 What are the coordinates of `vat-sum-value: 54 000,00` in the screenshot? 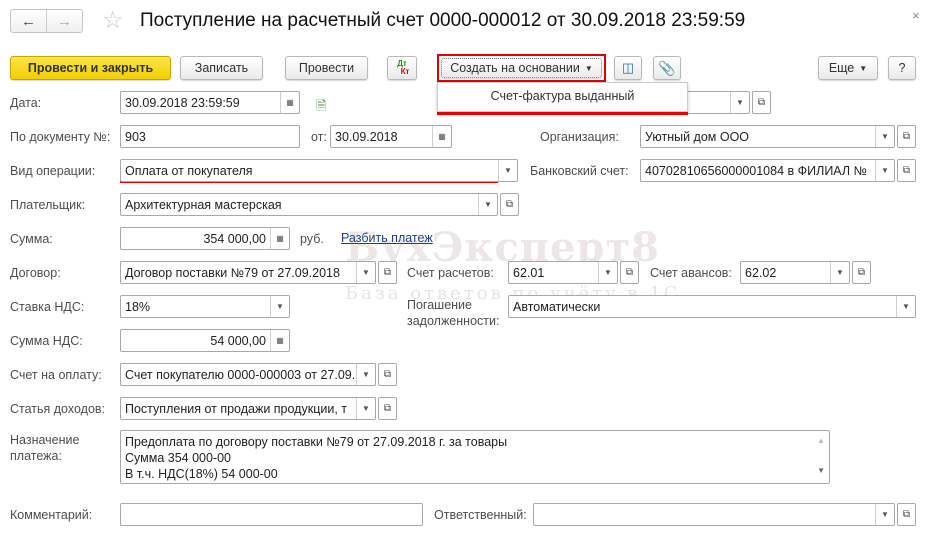 It's located at (238, 340).